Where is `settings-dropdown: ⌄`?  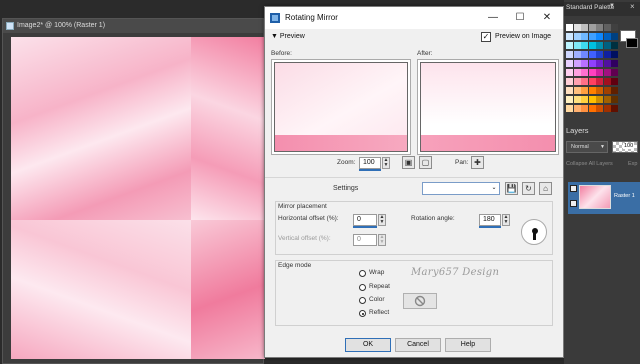 settings-dropdown: ⌄ is located at coordinates (461, 188).